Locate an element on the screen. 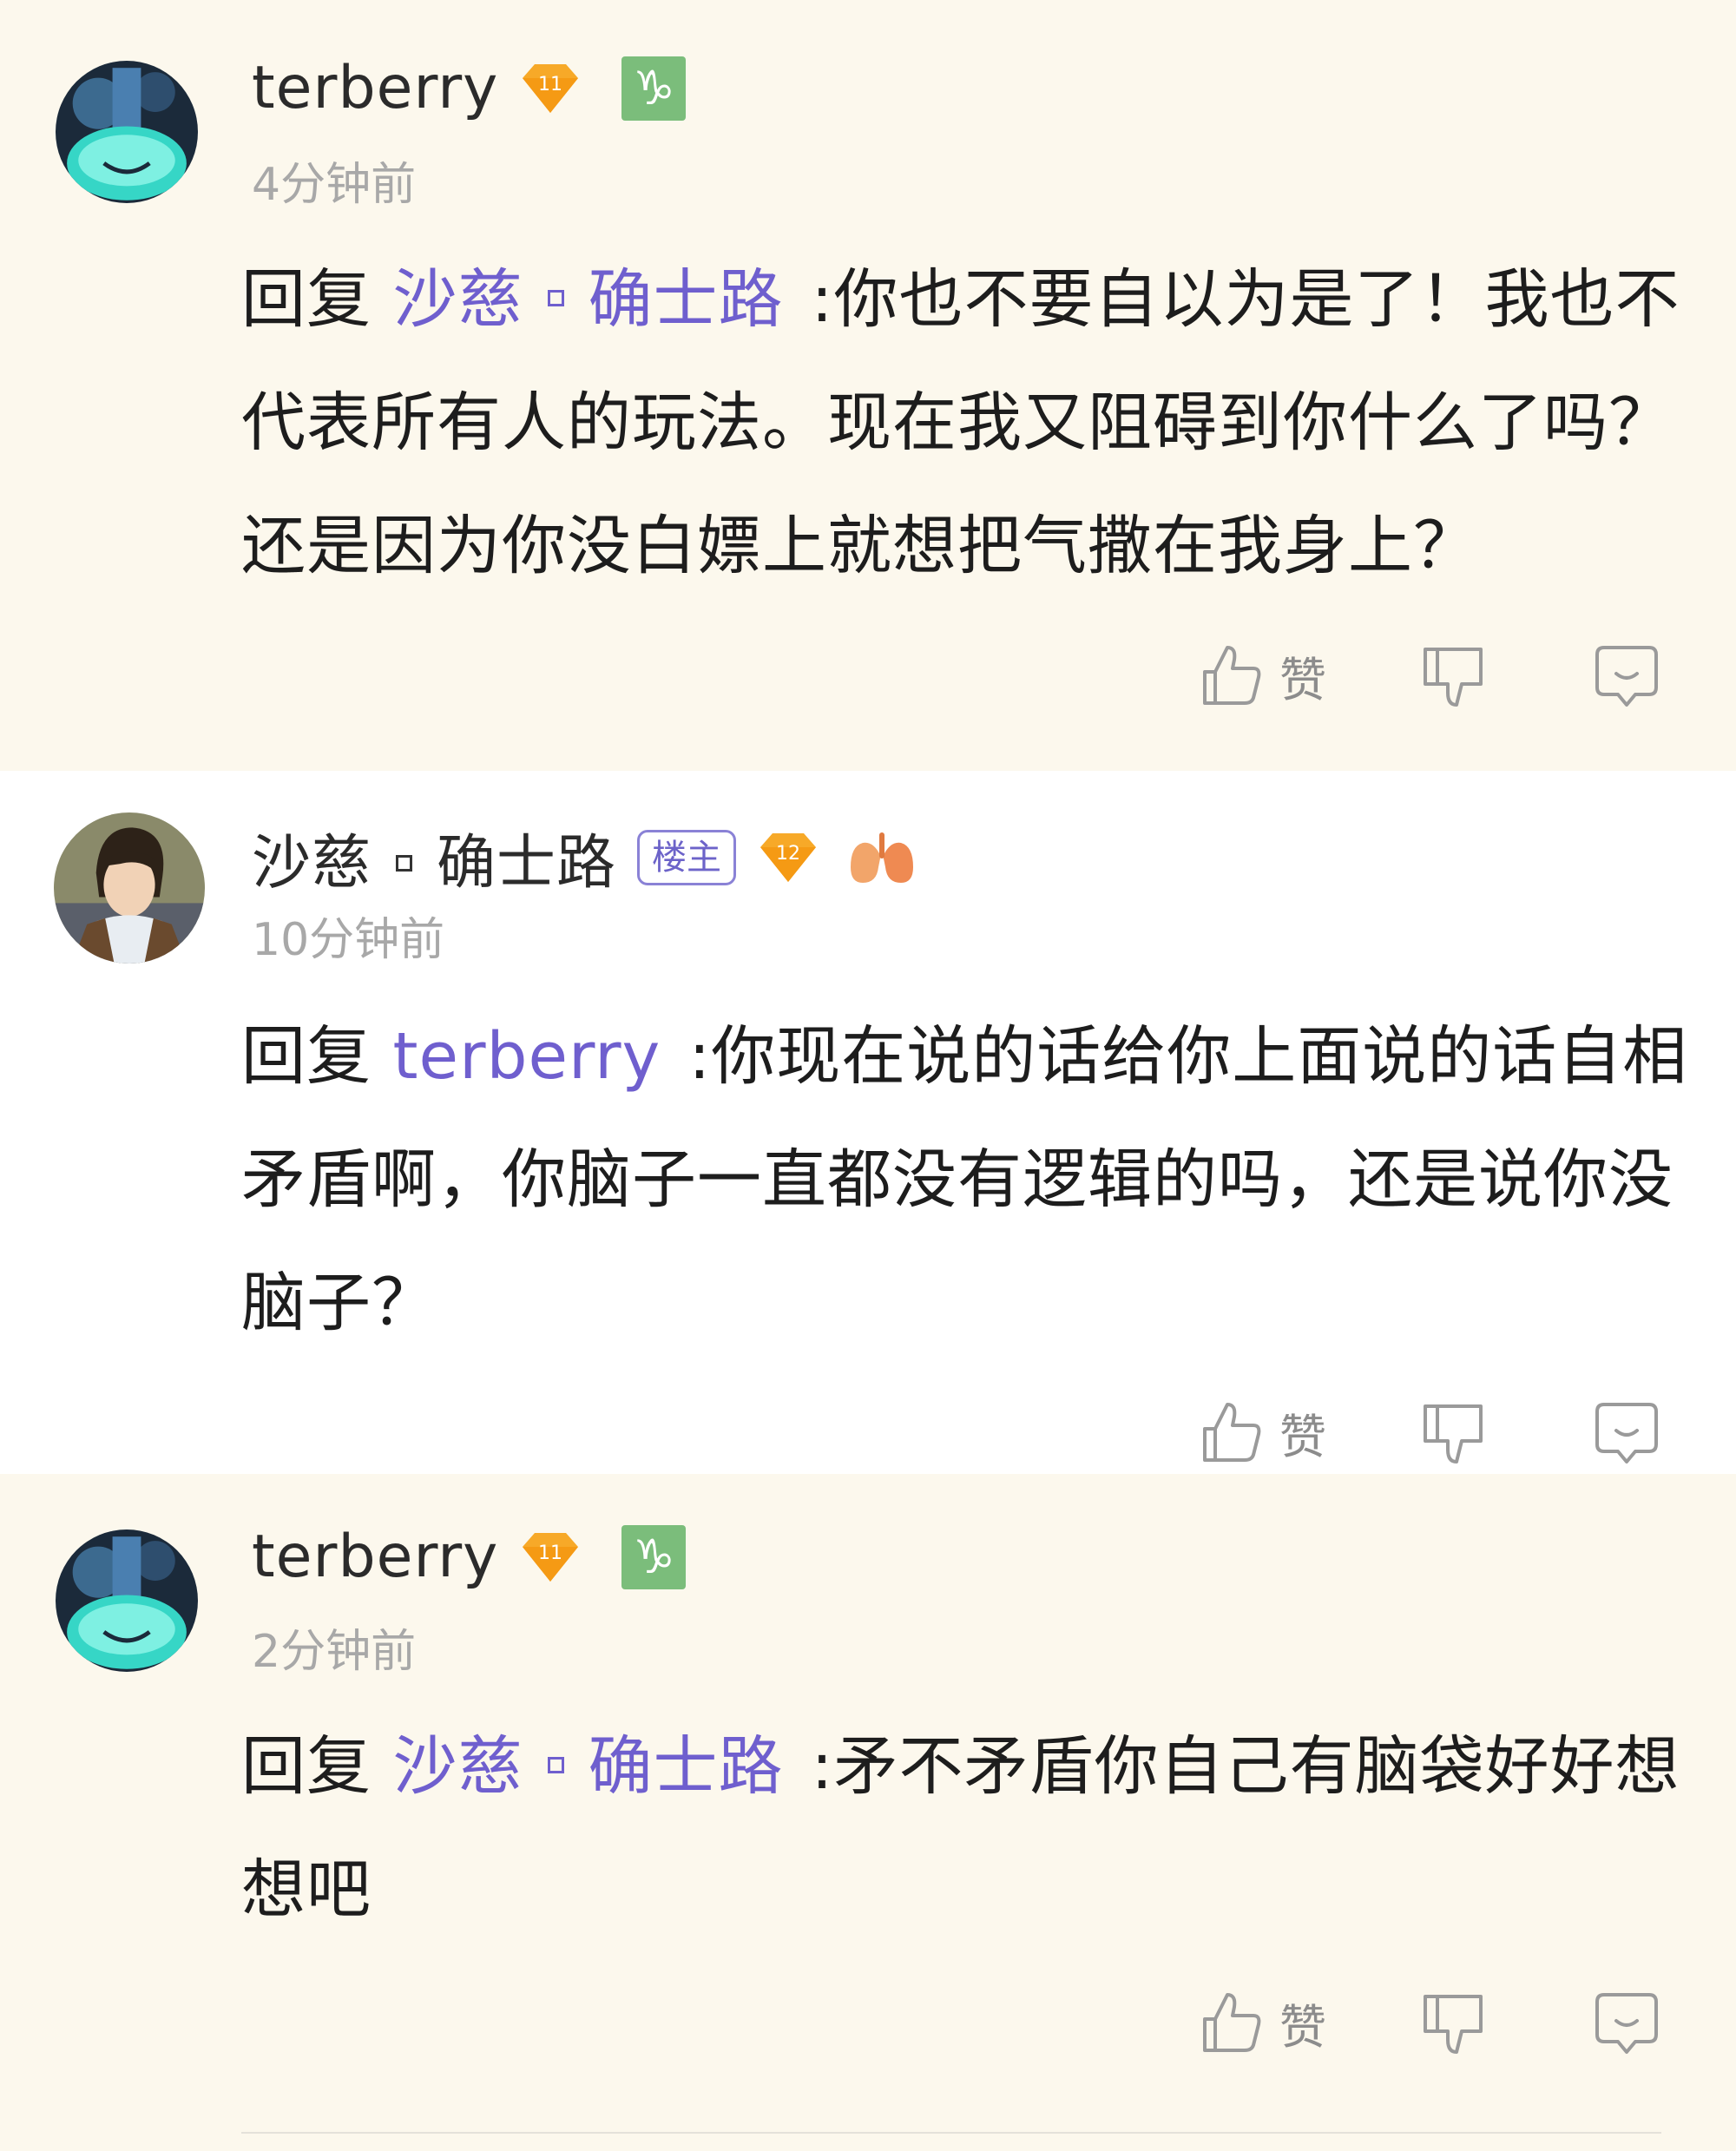 The height and width of the screenshot is (2151, 1736). divider is located at coordinates (951, 2133).